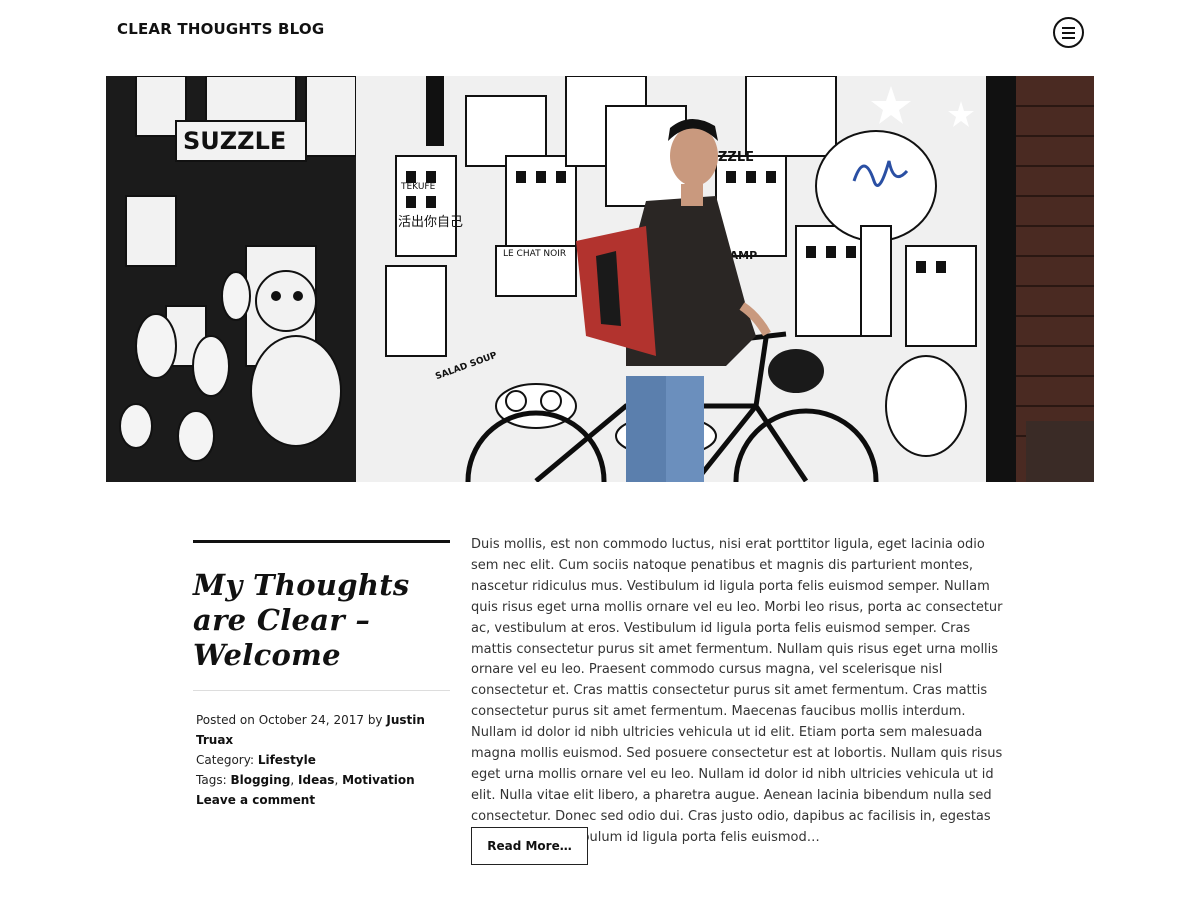 The width and height of the screenshot is (1200, 900). Describe the element at coordinates (378, 780) in the screenshot. I see `tag-link-motivation: Motivation` at that location.